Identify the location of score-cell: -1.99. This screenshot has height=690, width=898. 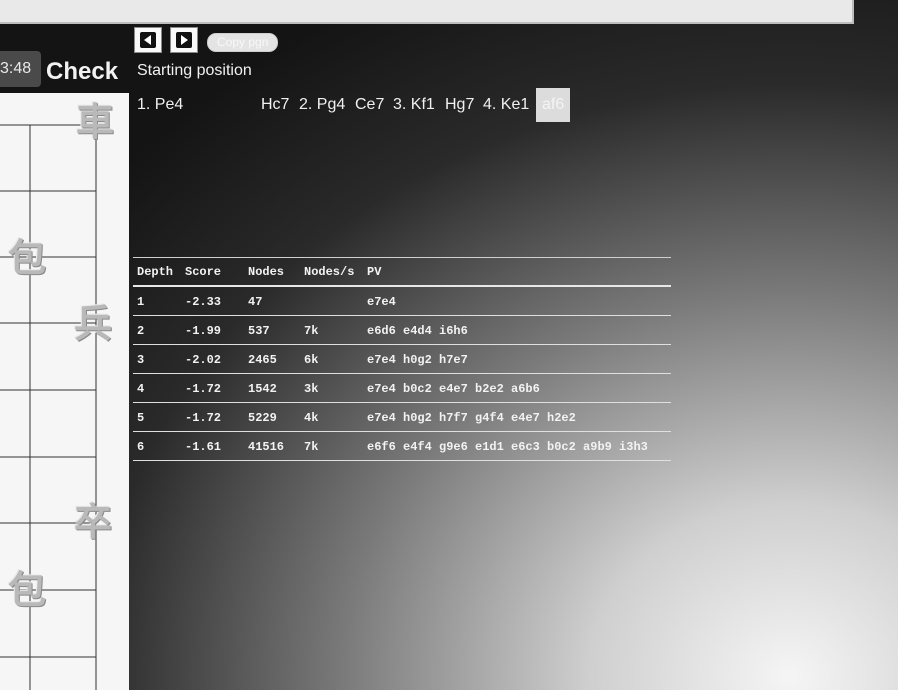
(212, 330).